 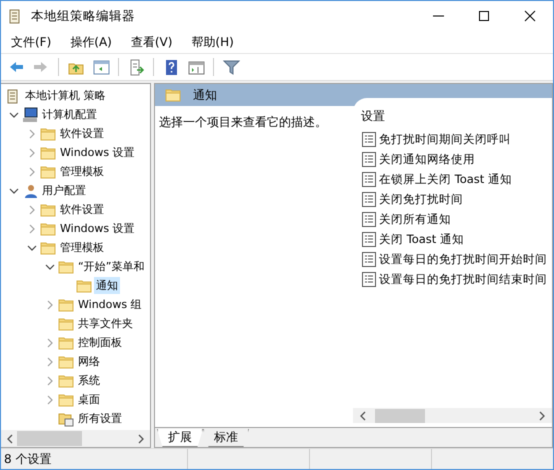 I want to click on menu-item: 查看(V), so click(x=151, y=42).